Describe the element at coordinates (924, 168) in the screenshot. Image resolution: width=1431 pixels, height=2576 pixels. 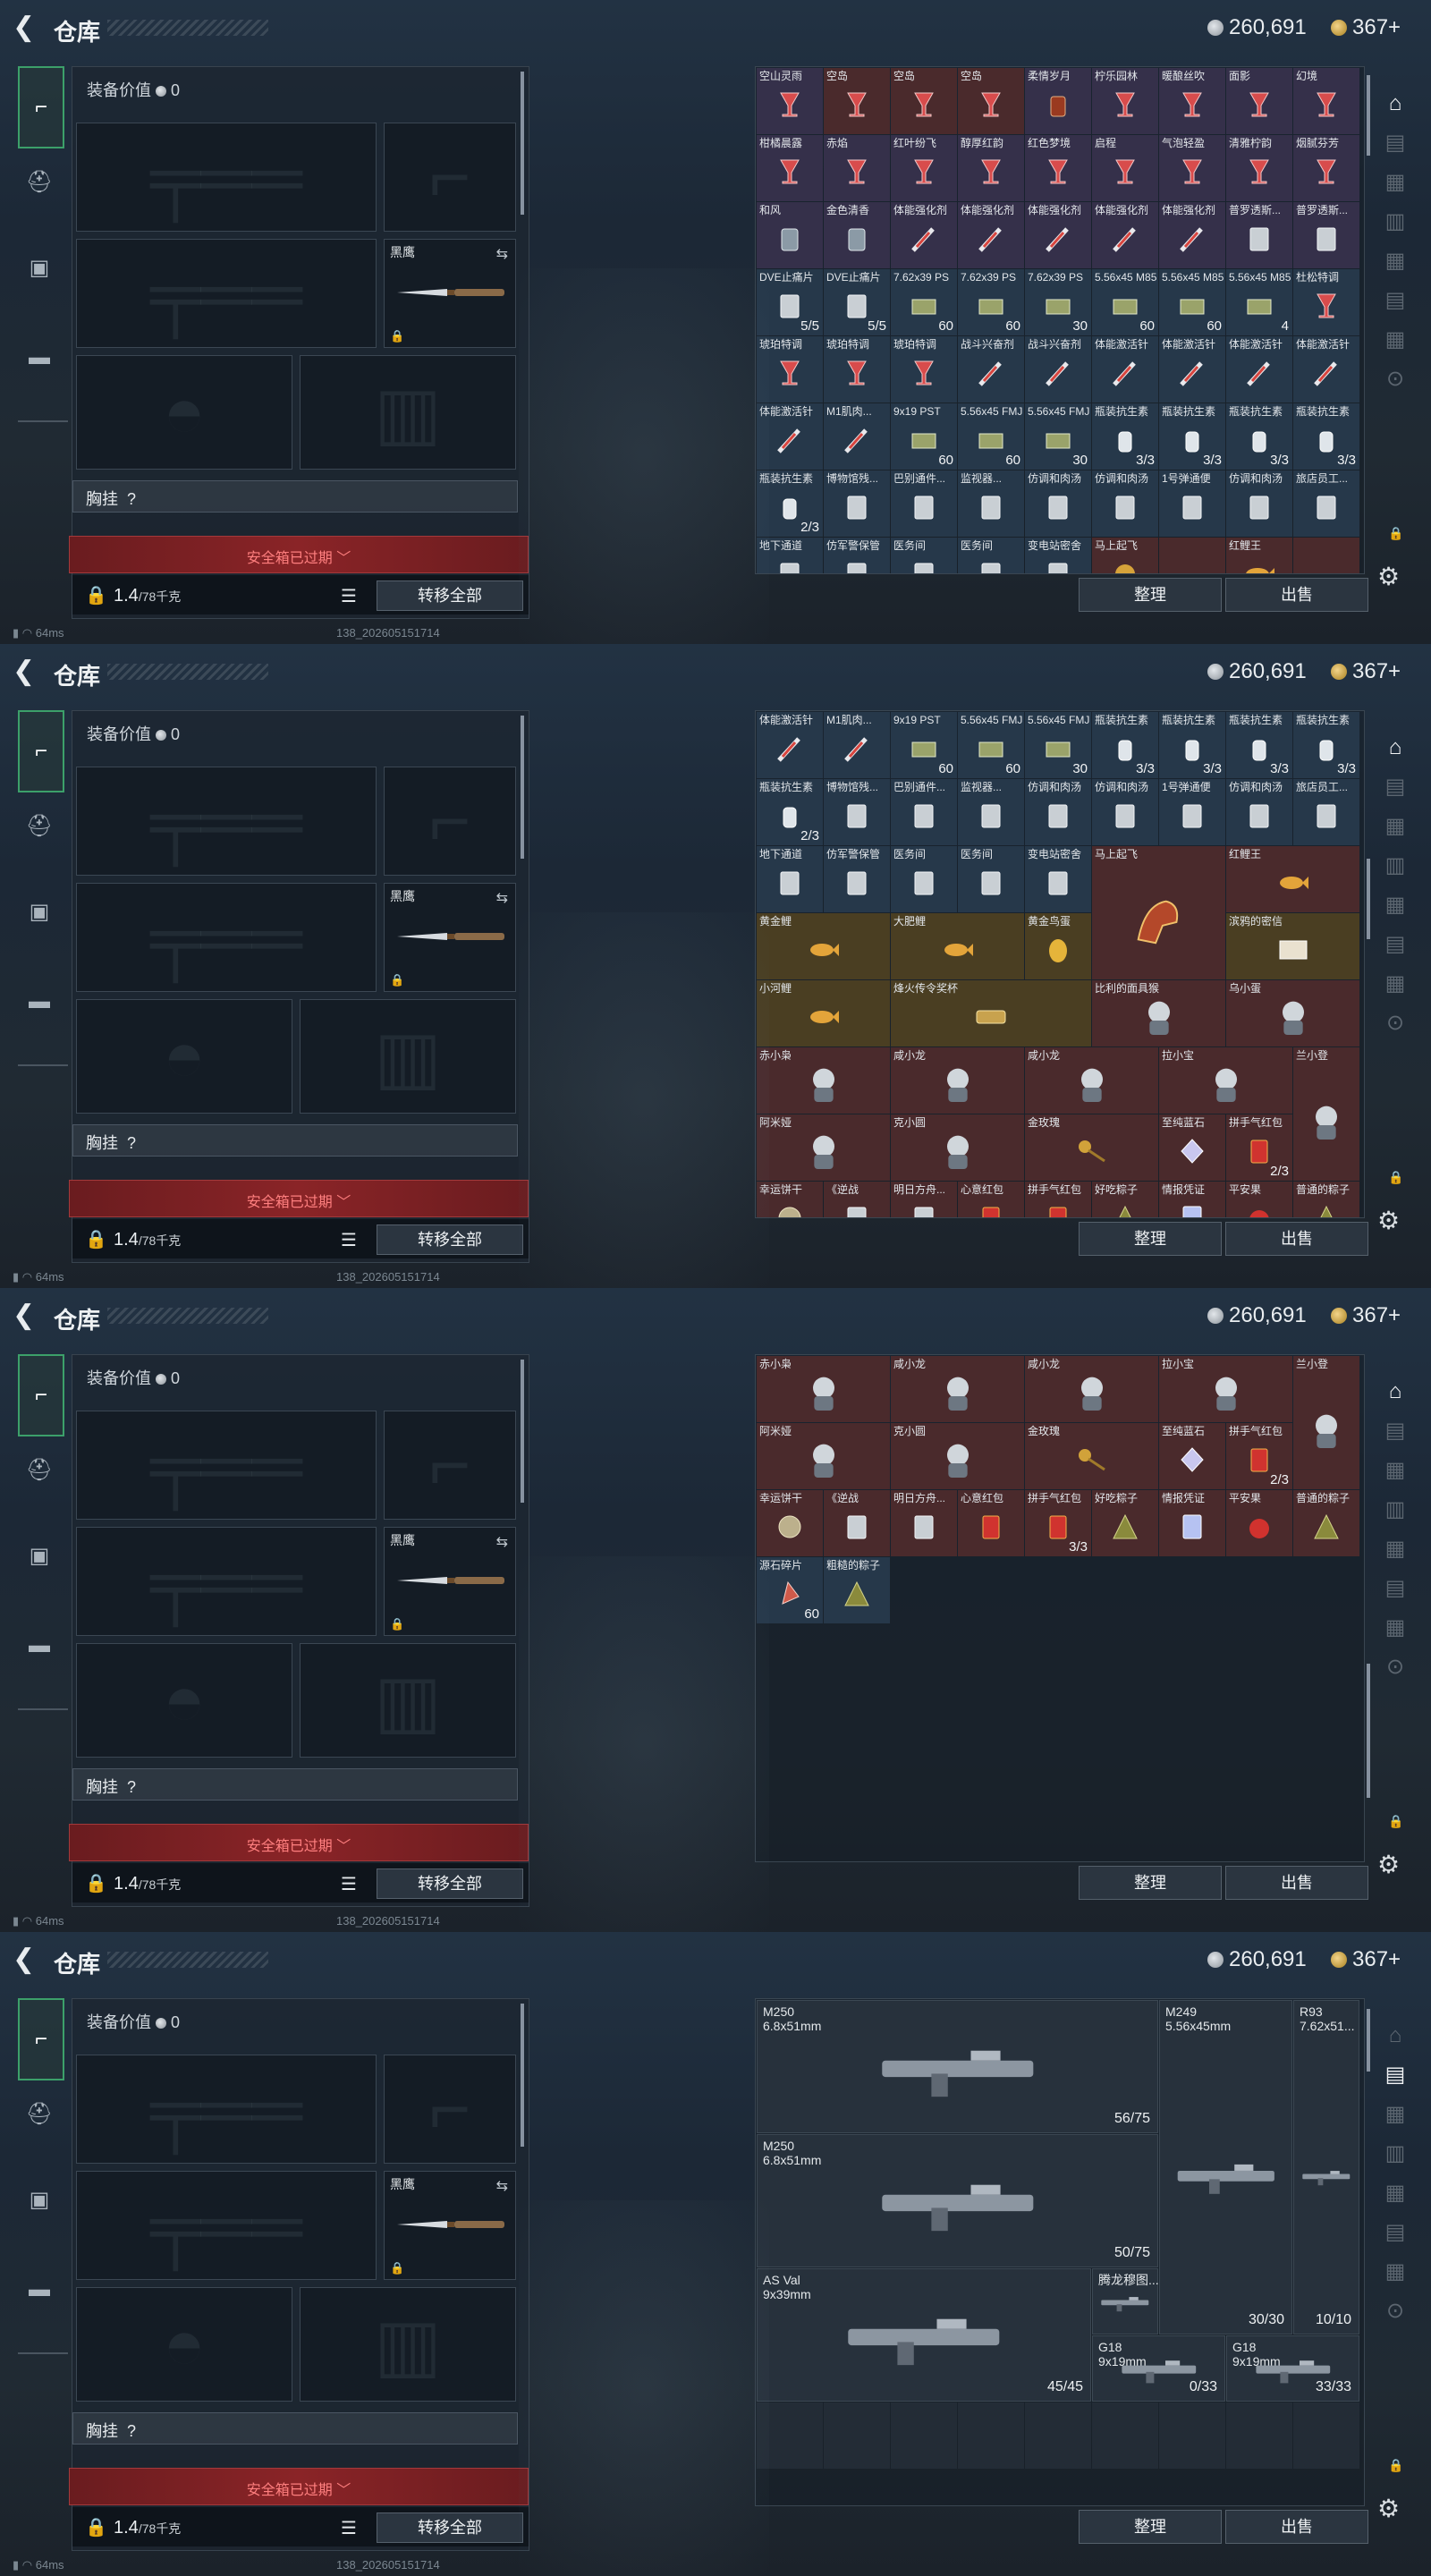
I see `storage-item: 红叶纷飞` at that location.